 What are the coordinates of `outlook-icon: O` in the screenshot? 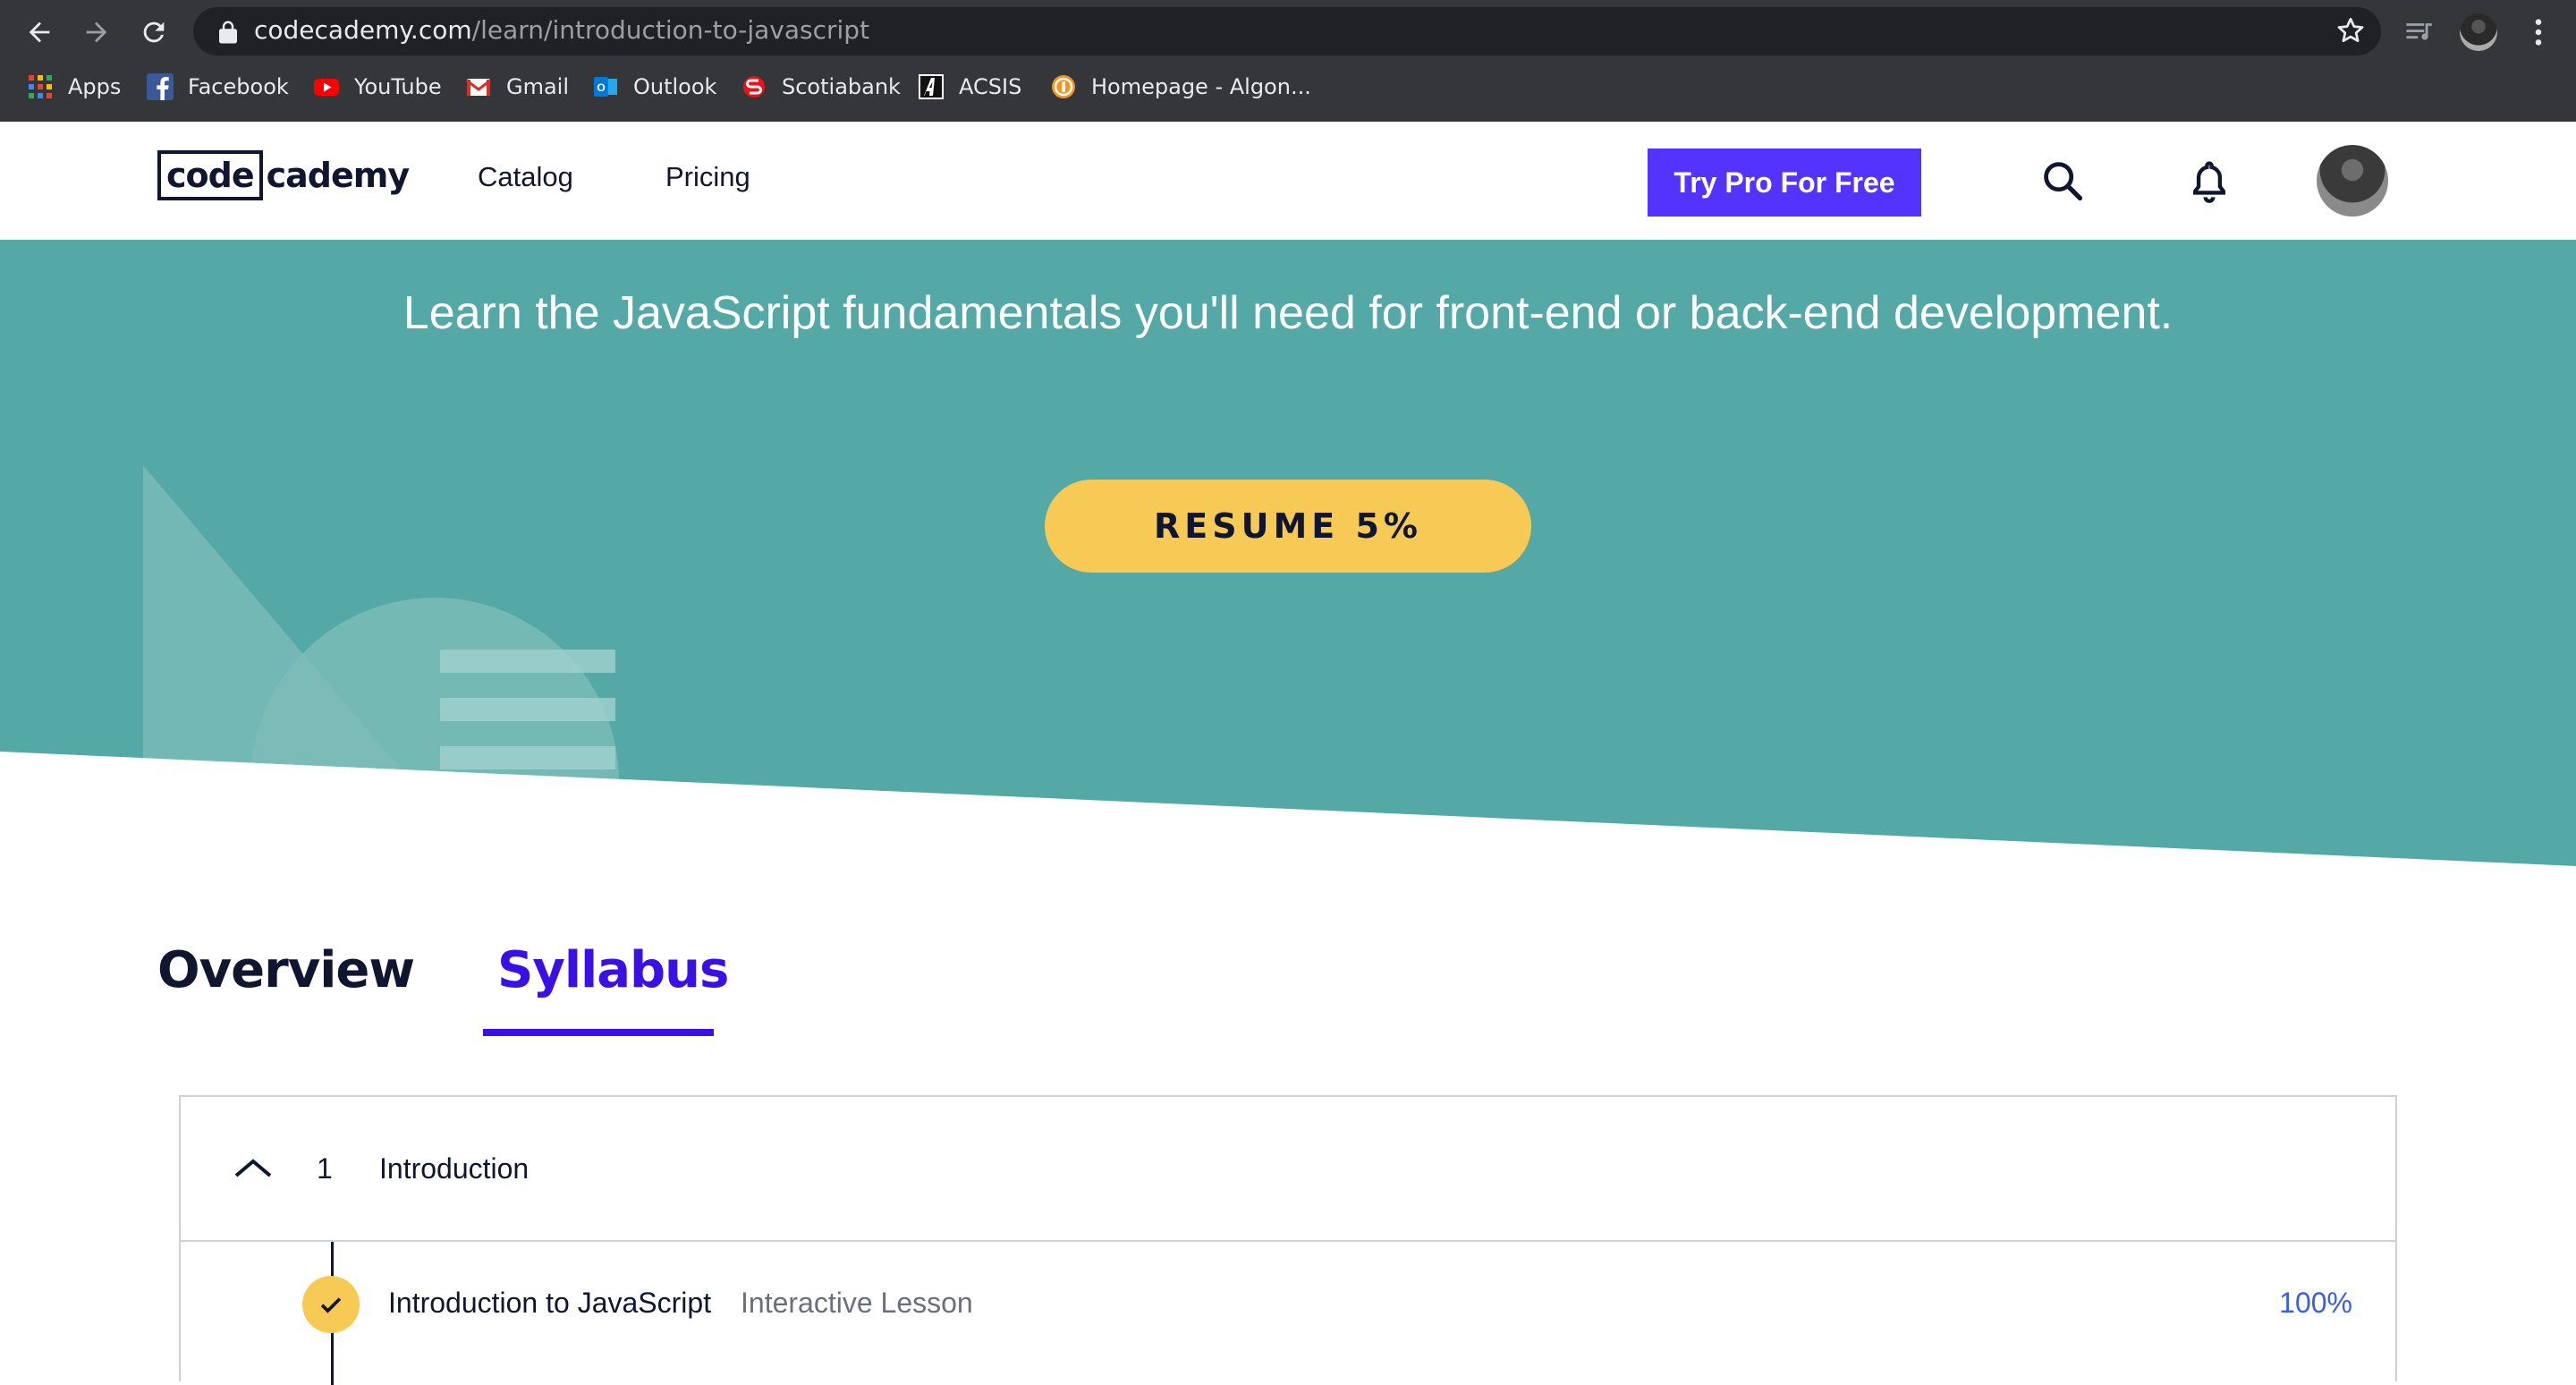 It's located at (605, 87).